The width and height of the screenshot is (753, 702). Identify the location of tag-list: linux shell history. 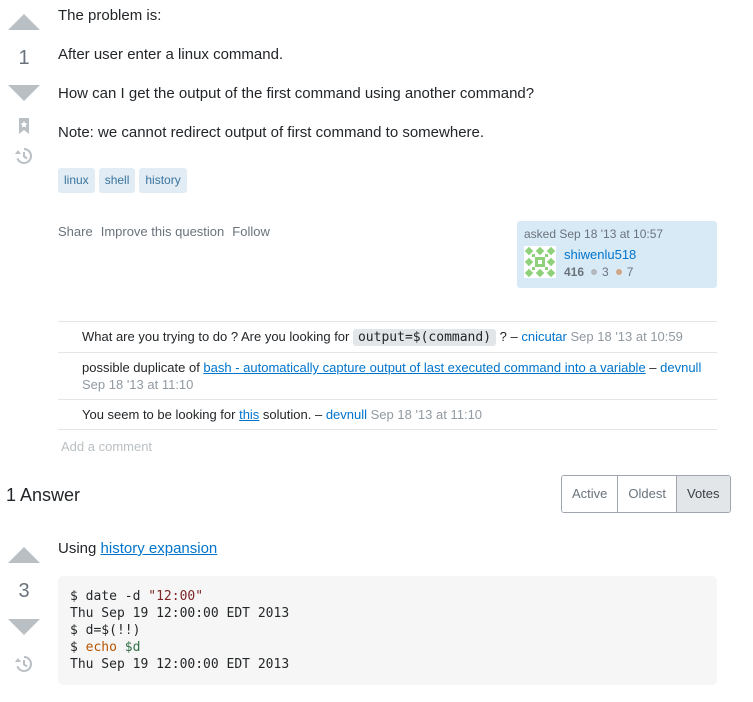
(122, 180).